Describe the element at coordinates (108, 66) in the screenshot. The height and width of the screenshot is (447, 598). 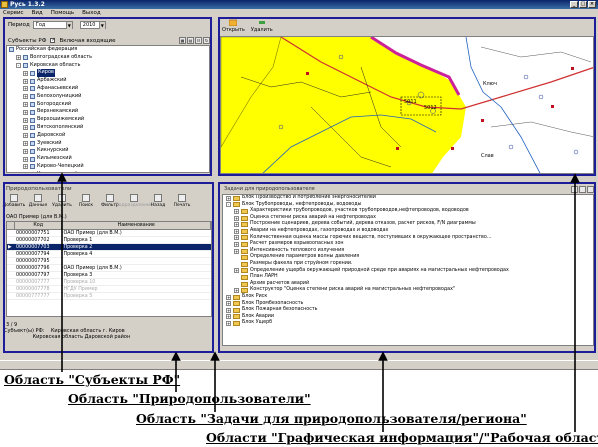
I see `subject-tree-item: - Кировская область` at that location.